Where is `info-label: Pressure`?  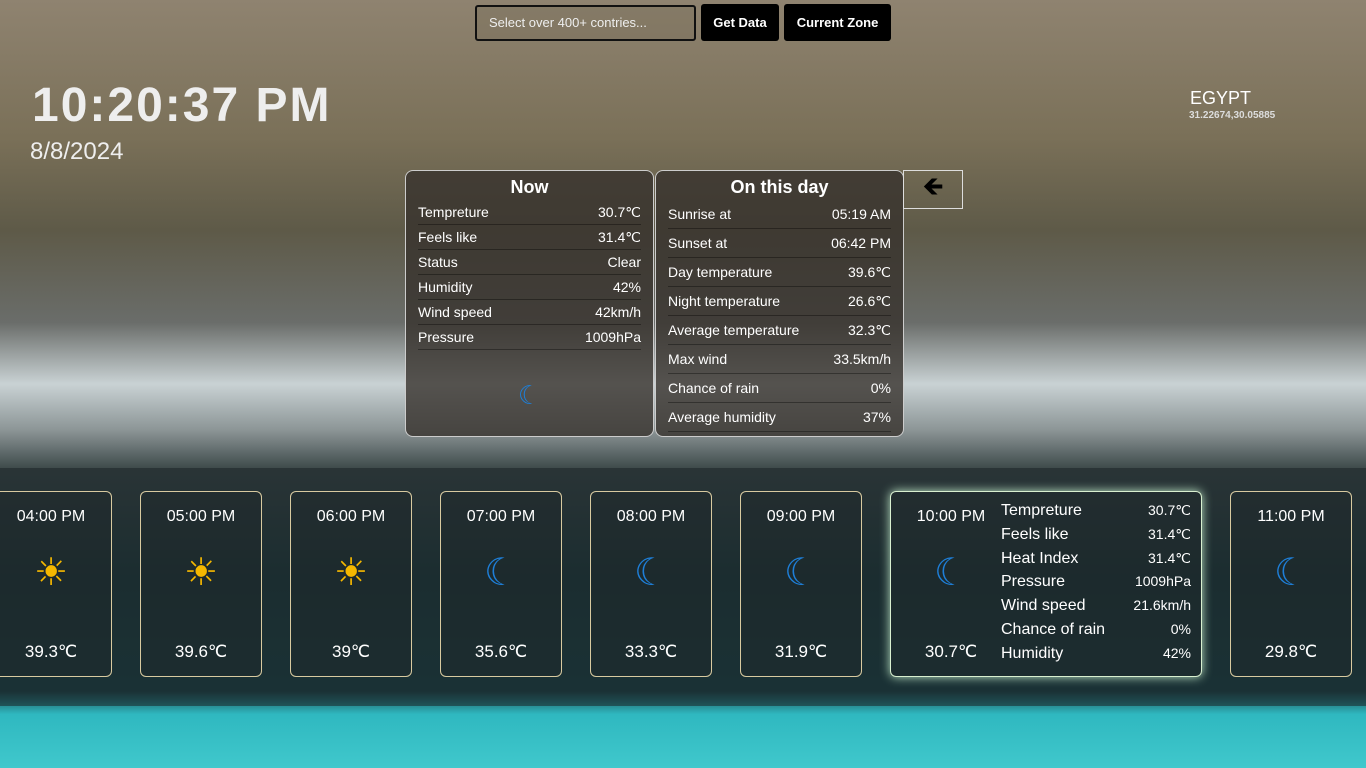
info-label: Pressure is located at coordinates (446, 337).